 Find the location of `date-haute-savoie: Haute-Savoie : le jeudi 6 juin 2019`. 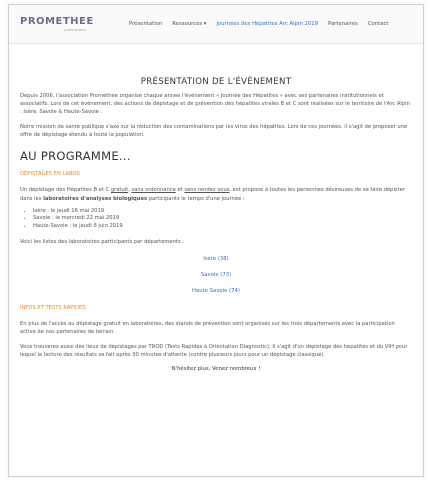

date-haute-savoie: Haute-Savoie : le jeudi 6 juin 2019 is located at coordinates (222, 227).